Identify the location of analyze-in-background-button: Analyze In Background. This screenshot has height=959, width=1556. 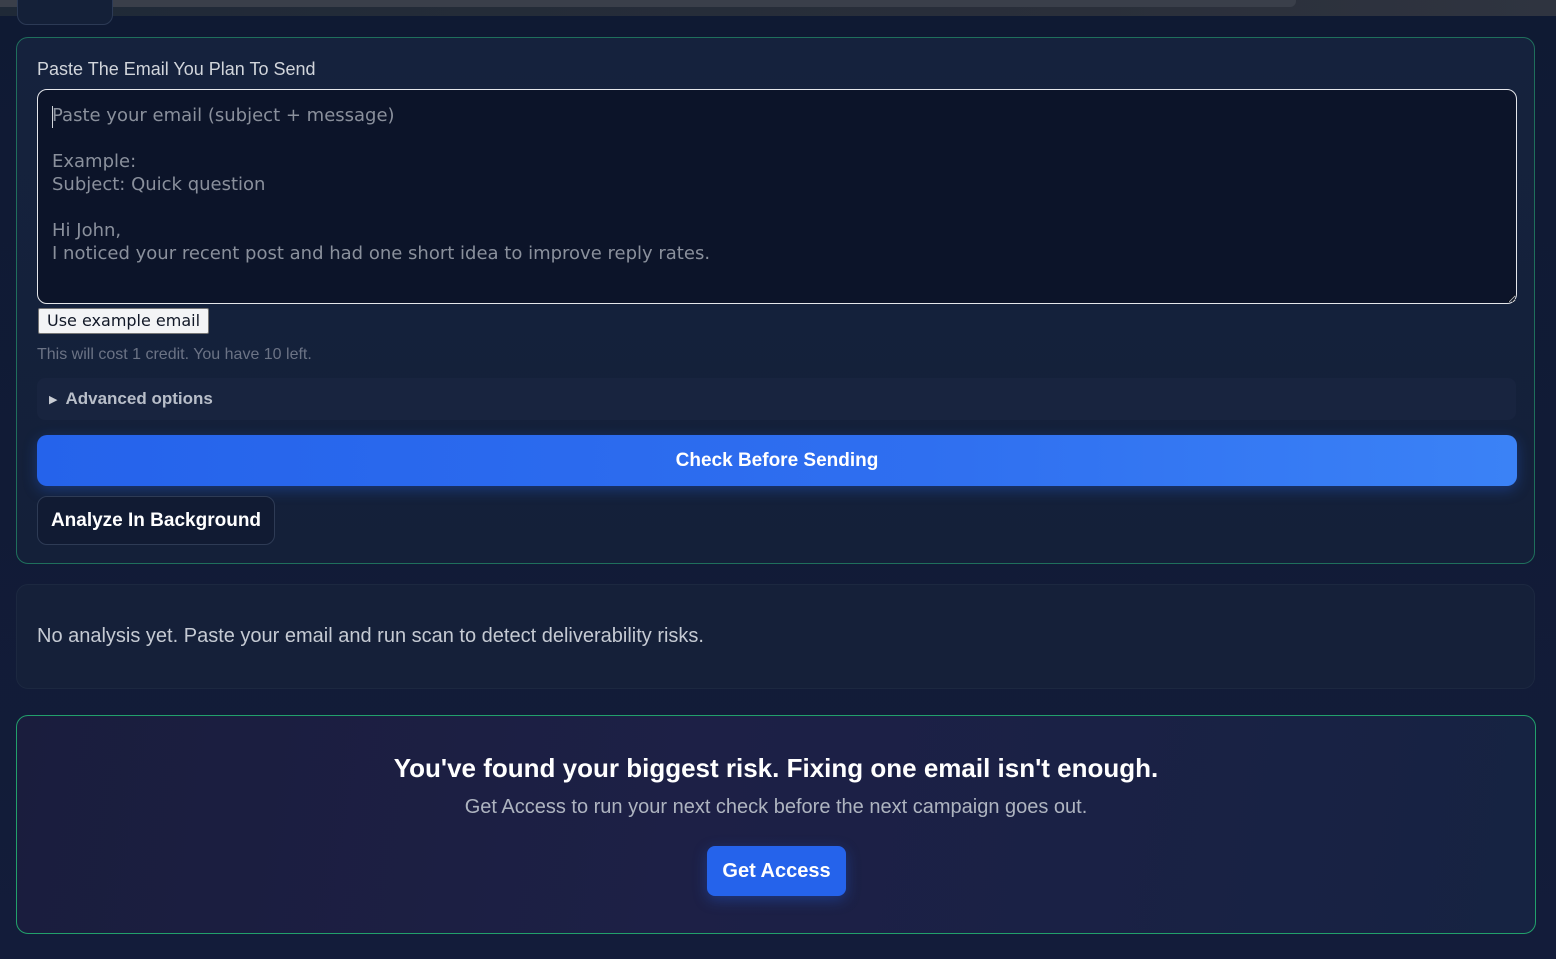
(156, 520).